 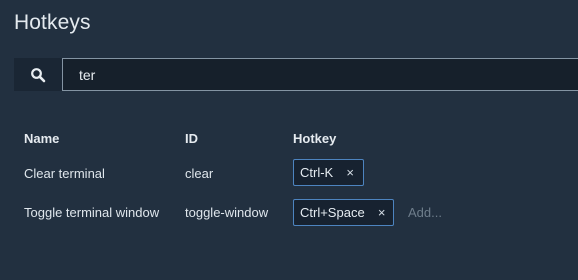 I want to click on hotkey-name: Toggle terminal window, so click(x=92, y=212).